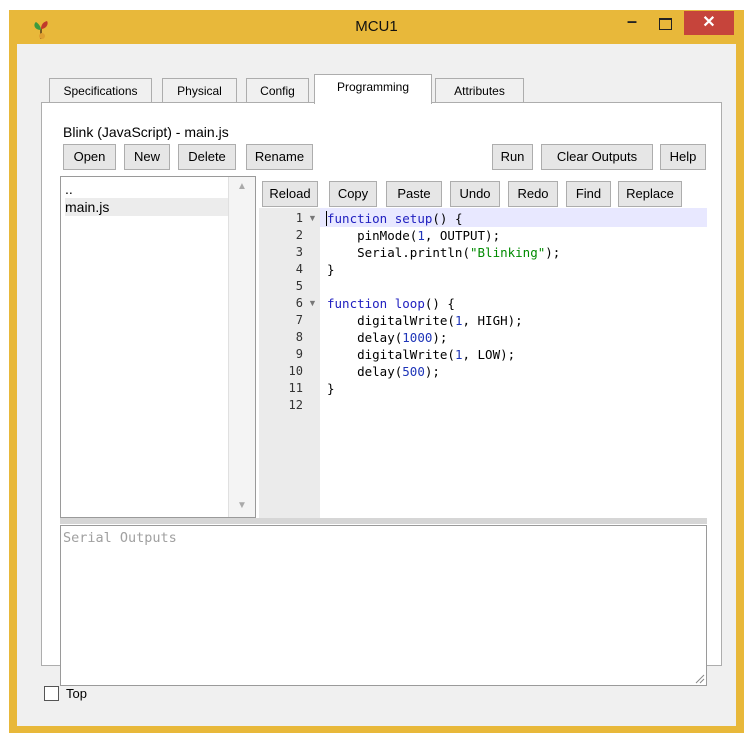 The width and height of the screenshot is (752, 735). I want to click on run-button: Run, so click(512, 157).